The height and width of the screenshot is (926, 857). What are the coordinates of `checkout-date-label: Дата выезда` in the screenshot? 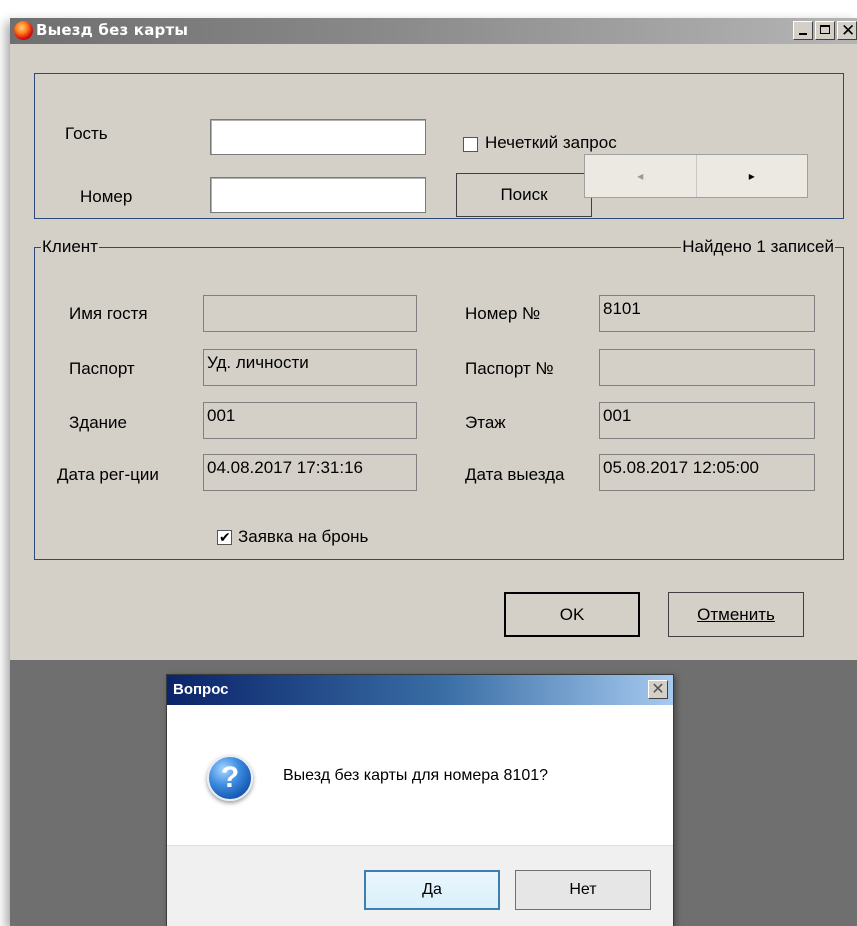 It's located at (515, 474).